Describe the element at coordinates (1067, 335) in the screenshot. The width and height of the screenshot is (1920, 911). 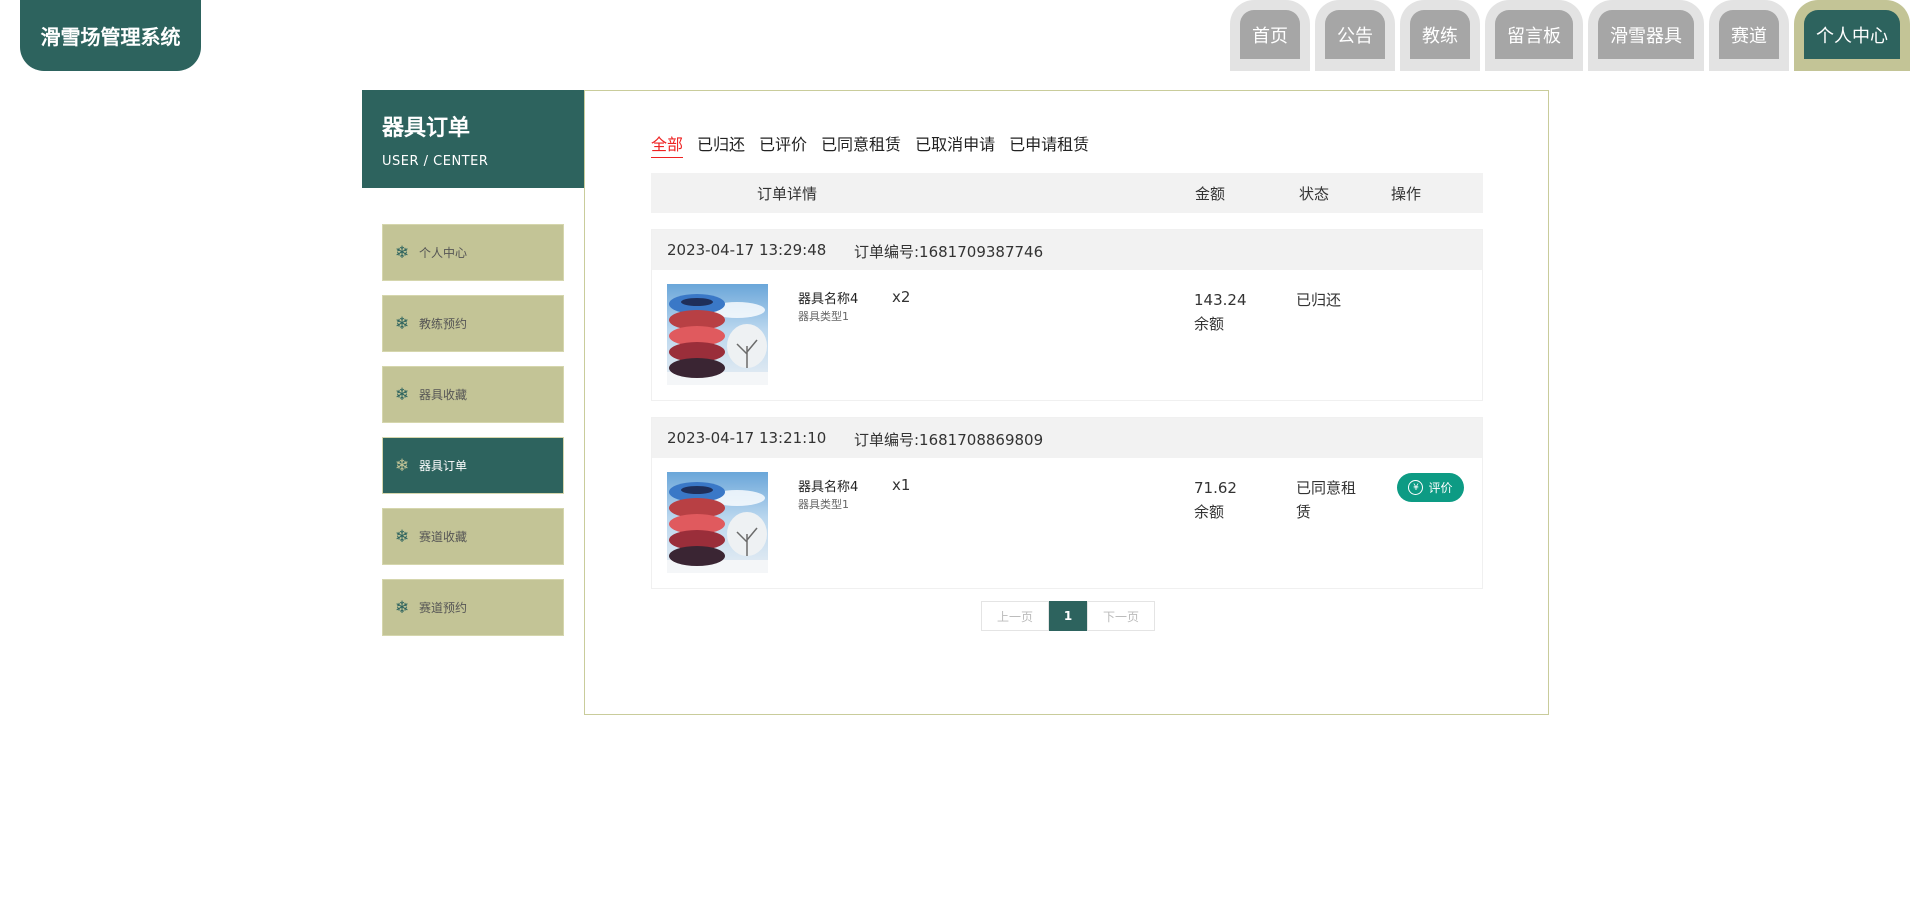
I see `order-body: 器具名称4 器具类型1 x2 143.24 余额 已归还` at that location.